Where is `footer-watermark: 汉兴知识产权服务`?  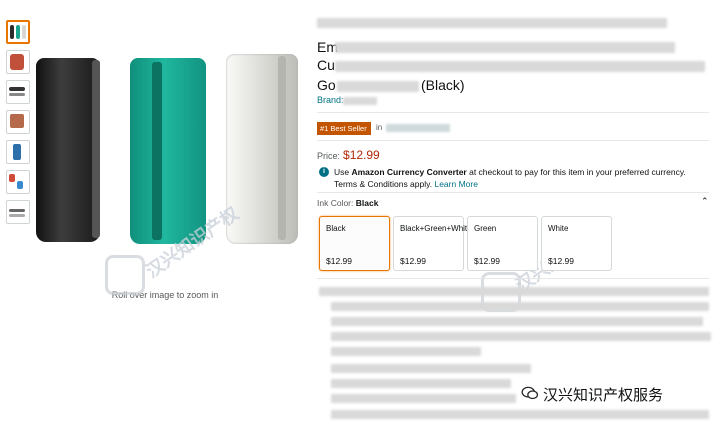 footer-watermark: 汉兴知识产权服务 is located at coordinates (603, 395).